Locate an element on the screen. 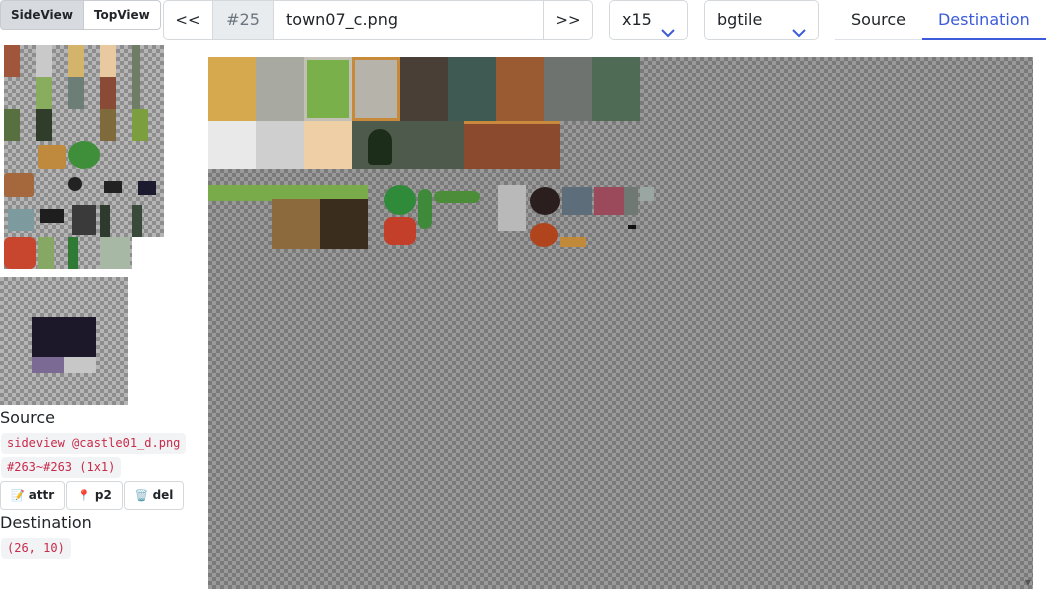 The height and width of the screenshot is (589, 1049). tileset-palette is located at coordinates (84, 157).